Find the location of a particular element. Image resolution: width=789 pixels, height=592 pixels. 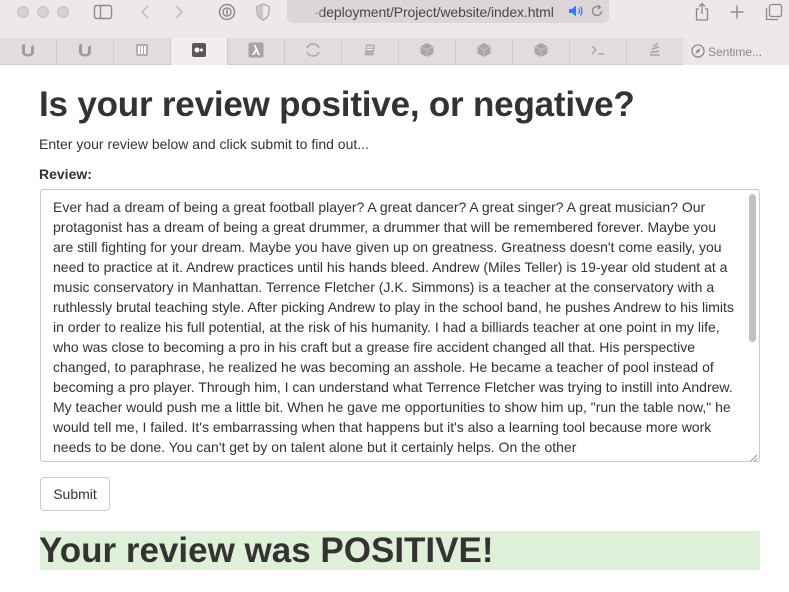

share-icon is located at coordinates (702, 12).